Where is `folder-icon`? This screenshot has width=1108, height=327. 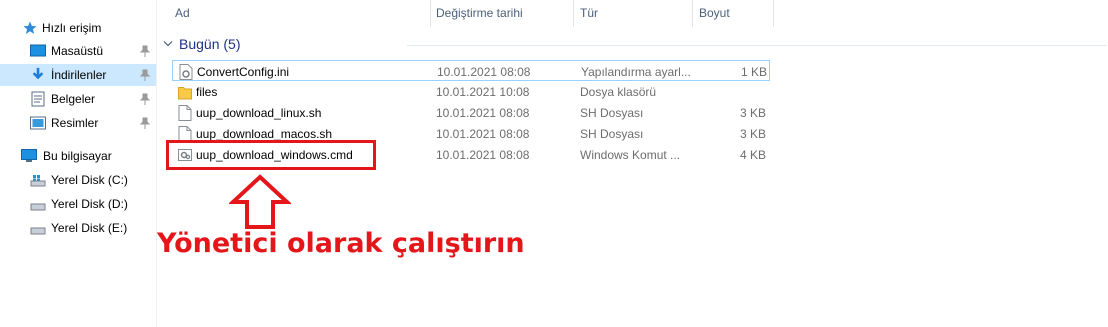 folder-icon is located at coordinates (185, 93).